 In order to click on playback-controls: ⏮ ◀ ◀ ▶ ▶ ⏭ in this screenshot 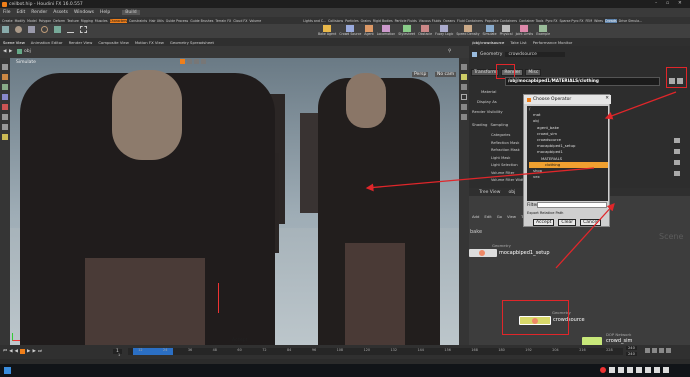, I will do `click(22, 351)`.